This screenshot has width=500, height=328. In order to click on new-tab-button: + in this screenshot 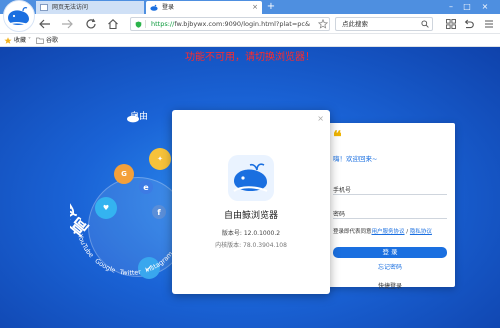, I will do `click(271, 7)`.